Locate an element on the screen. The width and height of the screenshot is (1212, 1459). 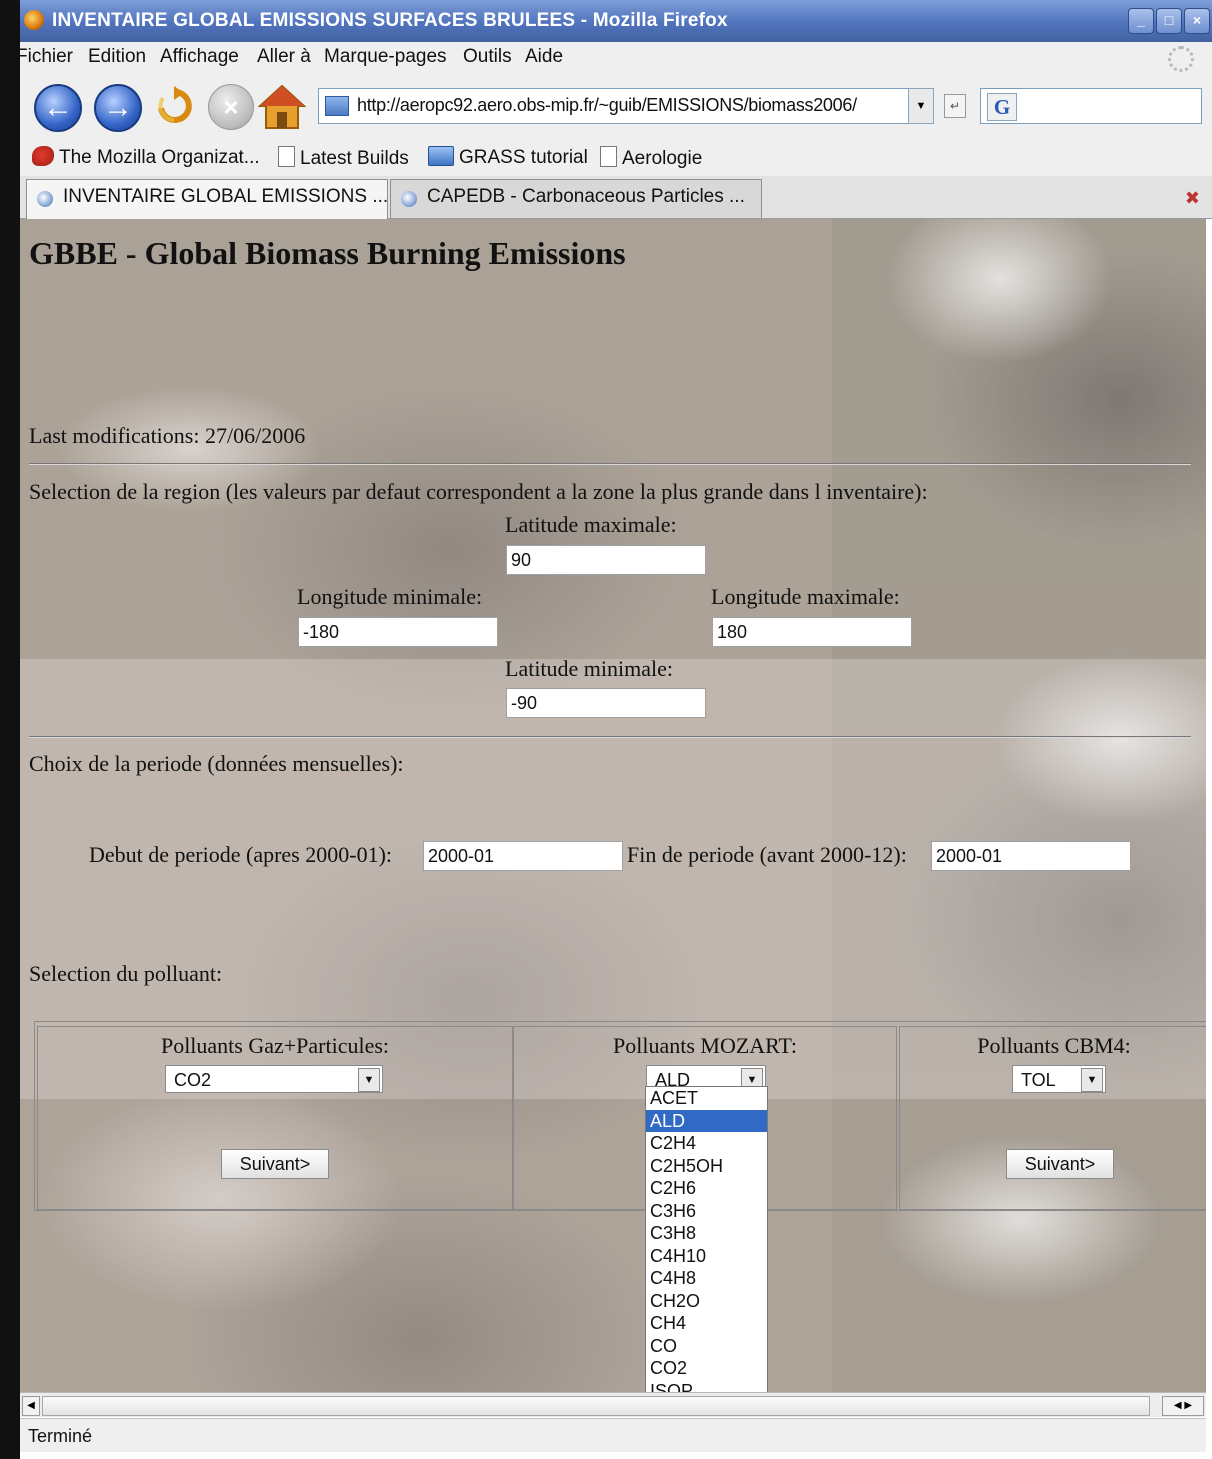
go-button: ↵ is located at coordinates (955, 106).